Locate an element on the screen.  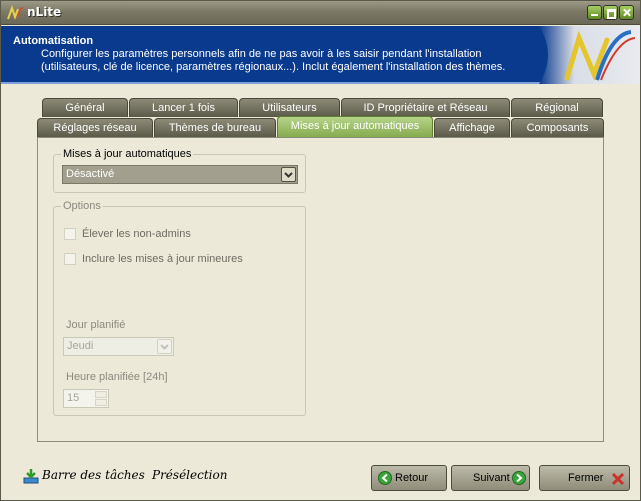
download-arrow-icon is located at coordinates (31, 476).